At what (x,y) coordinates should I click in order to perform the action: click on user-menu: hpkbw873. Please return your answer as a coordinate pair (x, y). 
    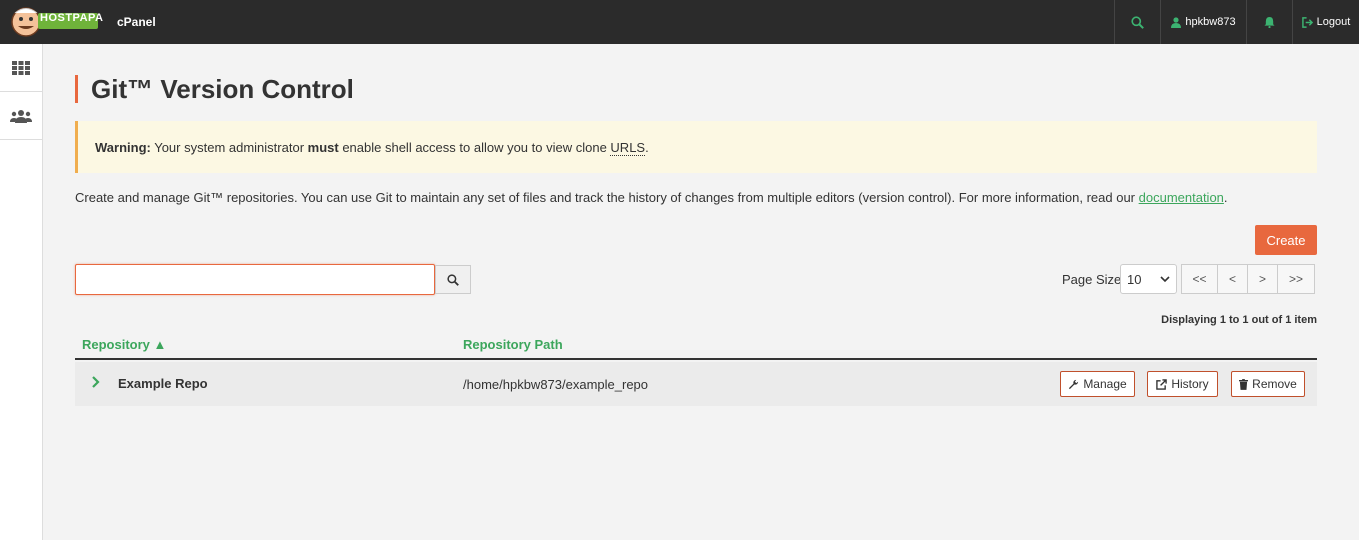
    Looking at the image, I should click on (1203, 22).